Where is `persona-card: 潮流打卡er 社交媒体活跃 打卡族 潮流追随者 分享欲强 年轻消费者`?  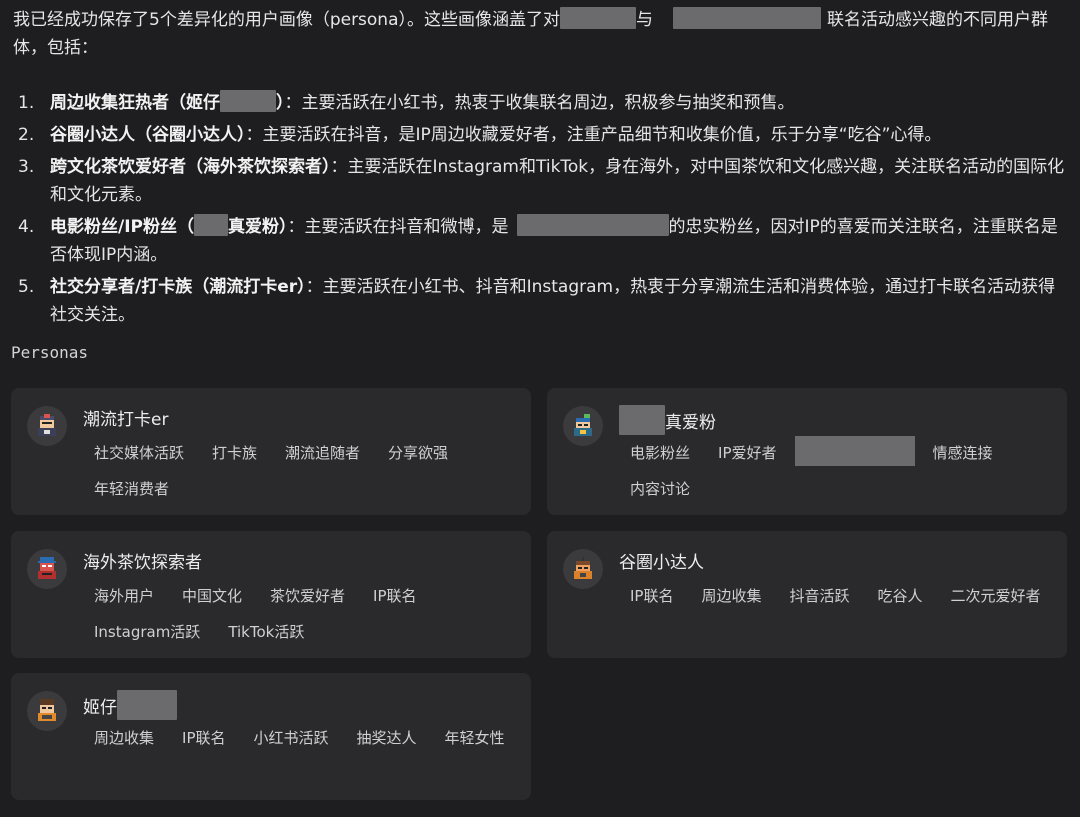 persona-card: 潮流打卡er 社交媒体活跃 打卡族 潮流追随者 分享欲强 年轻消费者 is located at coordinates (271, 451).